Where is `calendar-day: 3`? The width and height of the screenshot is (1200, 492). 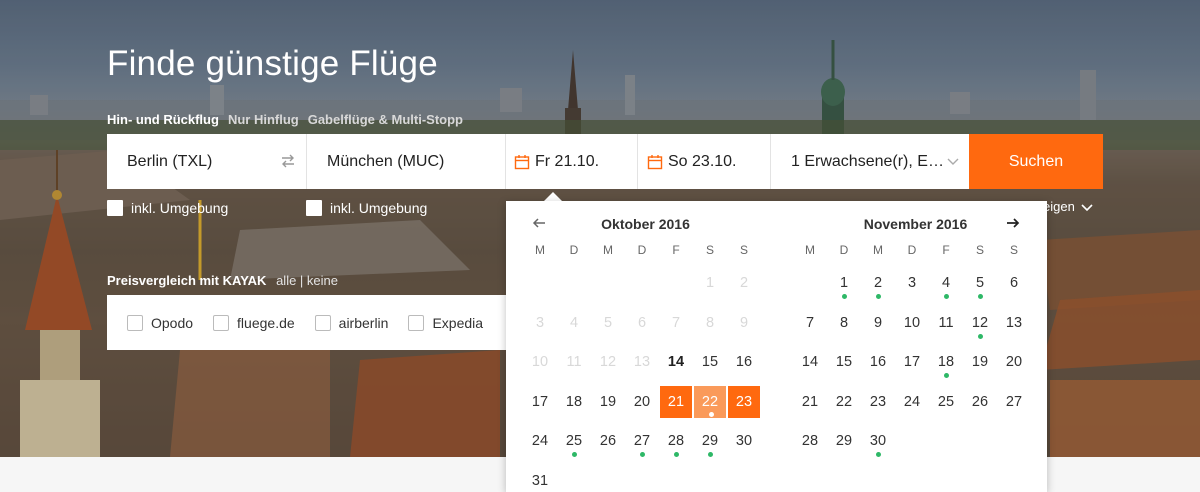
calendar-day: 3 is located at coordinates (912, 283).